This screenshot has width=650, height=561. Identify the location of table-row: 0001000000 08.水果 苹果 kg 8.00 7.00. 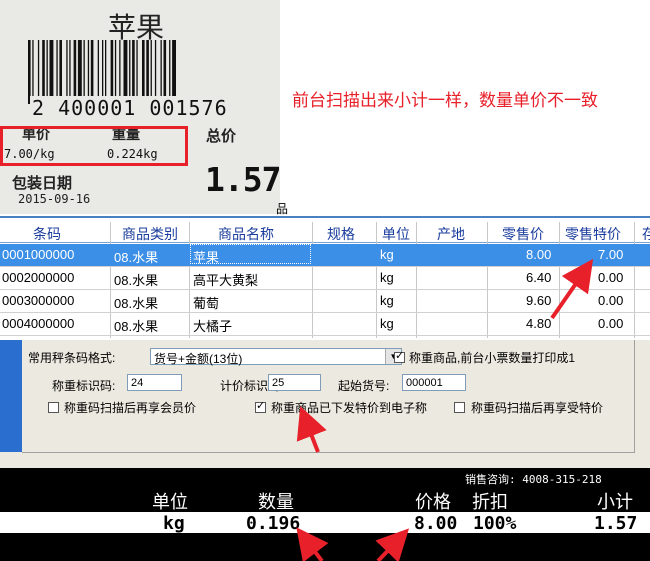
(325, 255).